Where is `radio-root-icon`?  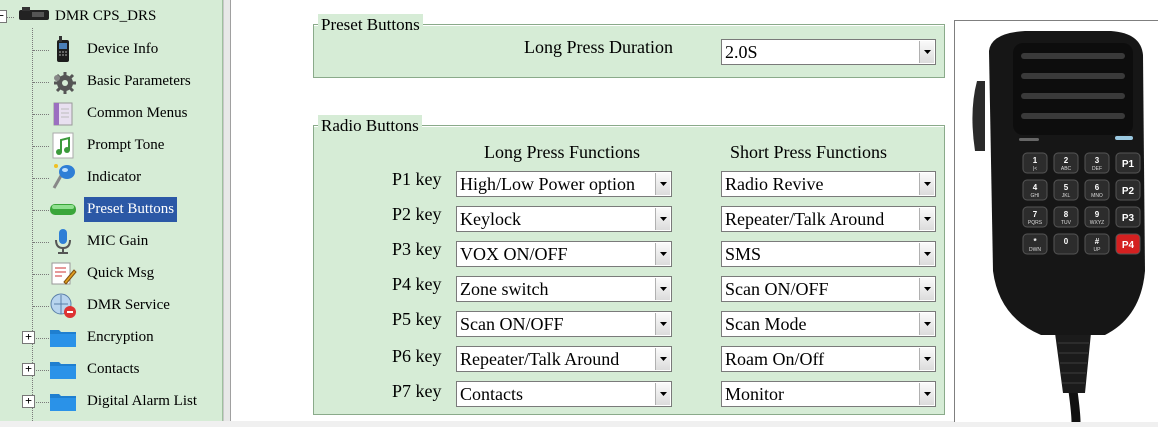
radio-root-icon is located at coordinates (34, 16).